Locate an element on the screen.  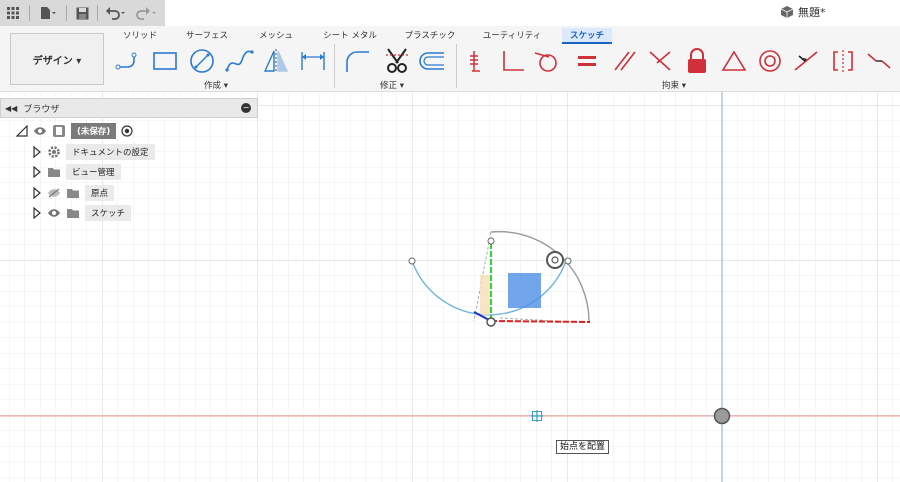
circle-tool is located at coordinates (202, 61).